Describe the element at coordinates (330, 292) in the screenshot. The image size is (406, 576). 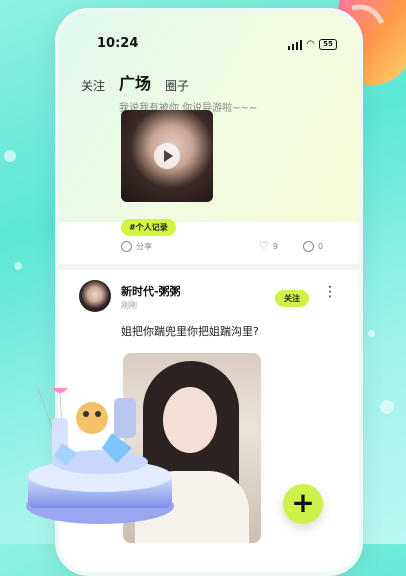
I see `more-icon: ⋮` at that location.